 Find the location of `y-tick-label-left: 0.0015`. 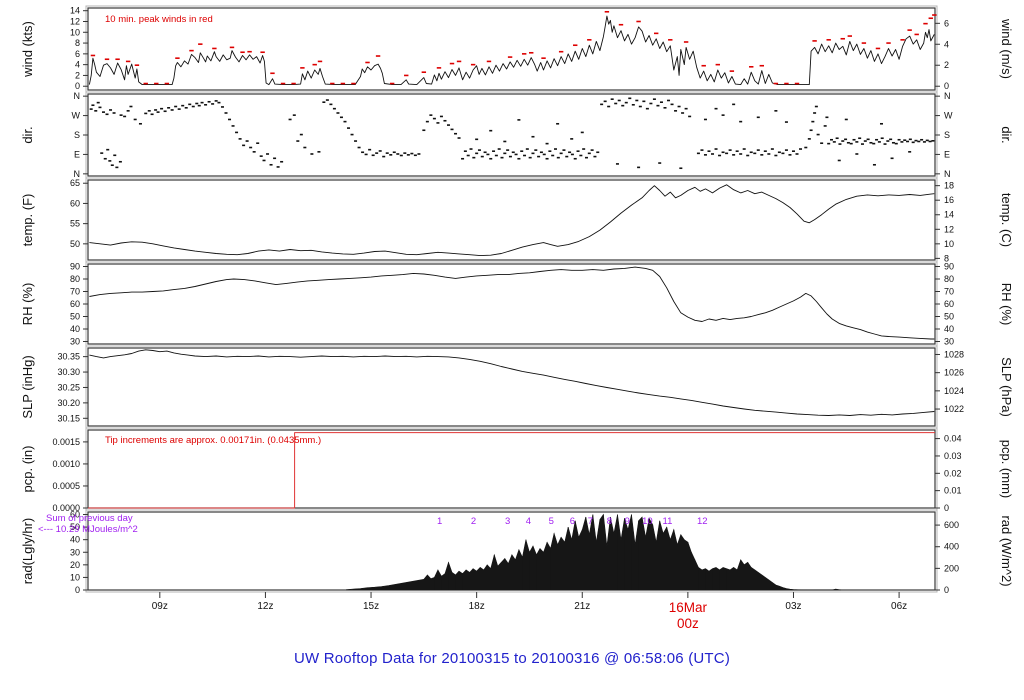

y-tick-label-left: 0.0015 is located at coordinates (66, 442).